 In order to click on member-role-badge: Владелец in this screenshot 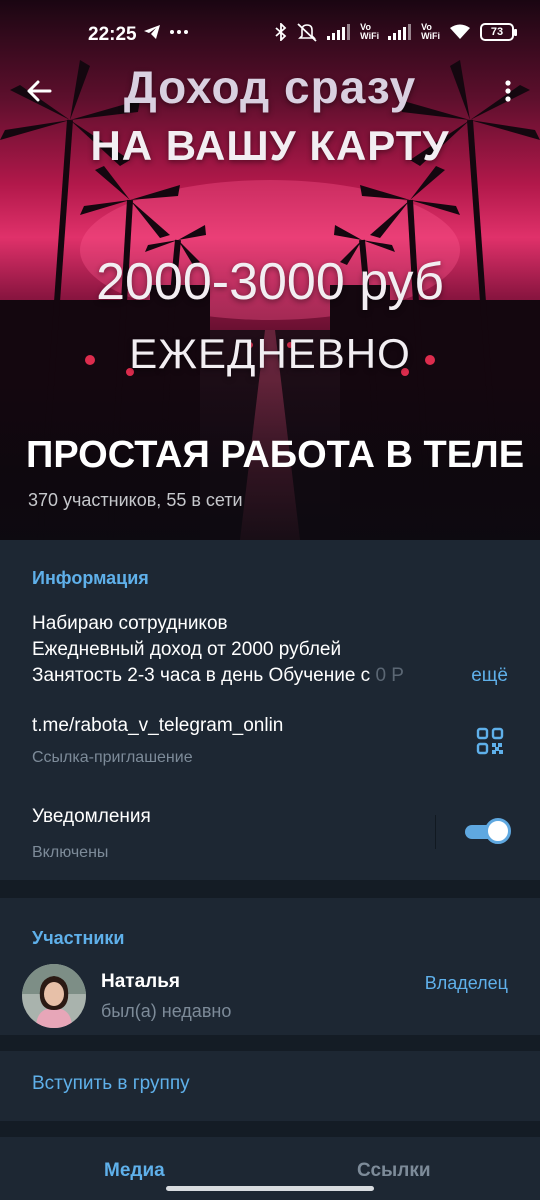, I will do `click(466, 983)`.